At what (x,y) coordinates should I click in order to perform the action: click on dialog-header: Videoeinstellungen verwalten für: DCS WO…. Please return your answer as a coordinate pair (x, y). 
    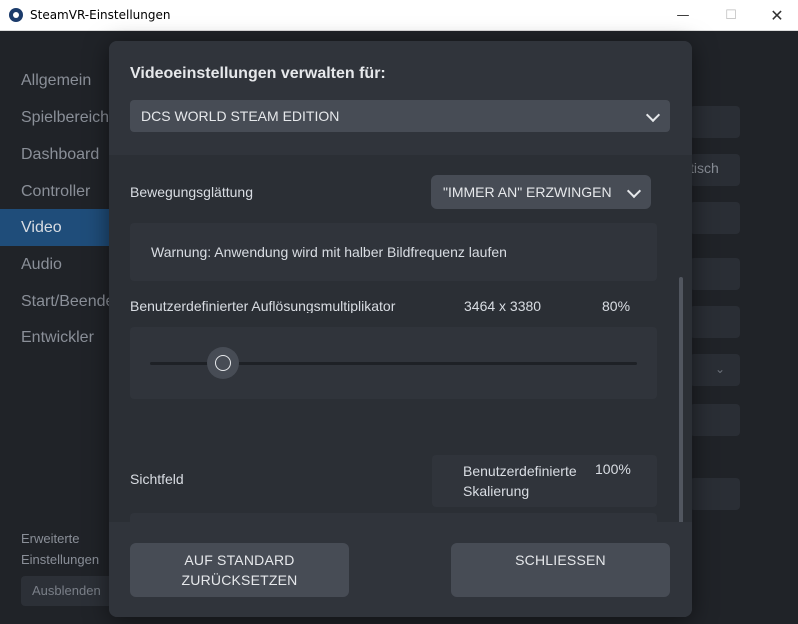
    Looking at the image, I should click on (400, 98).